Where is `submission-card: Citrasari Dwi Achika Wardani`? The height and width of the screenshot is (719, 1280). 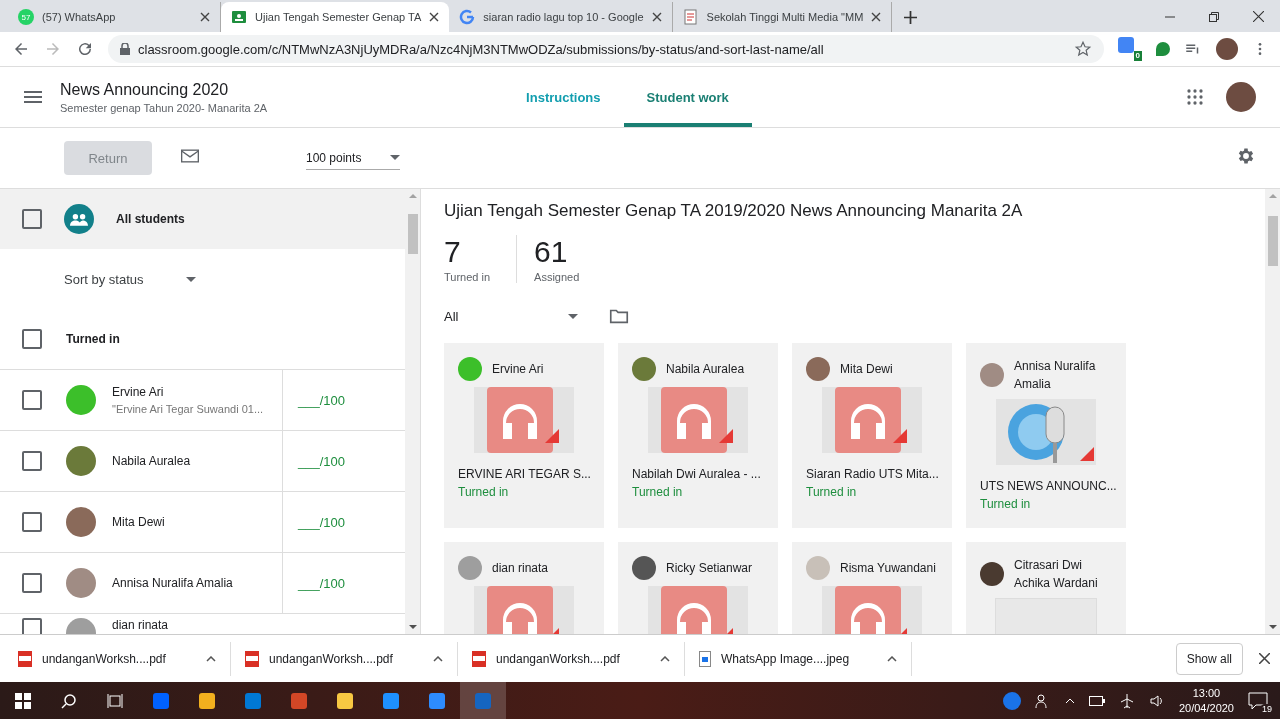
submission-card: Citrasari Dwi Achika Wardani is located at coordinates (1046, 588).